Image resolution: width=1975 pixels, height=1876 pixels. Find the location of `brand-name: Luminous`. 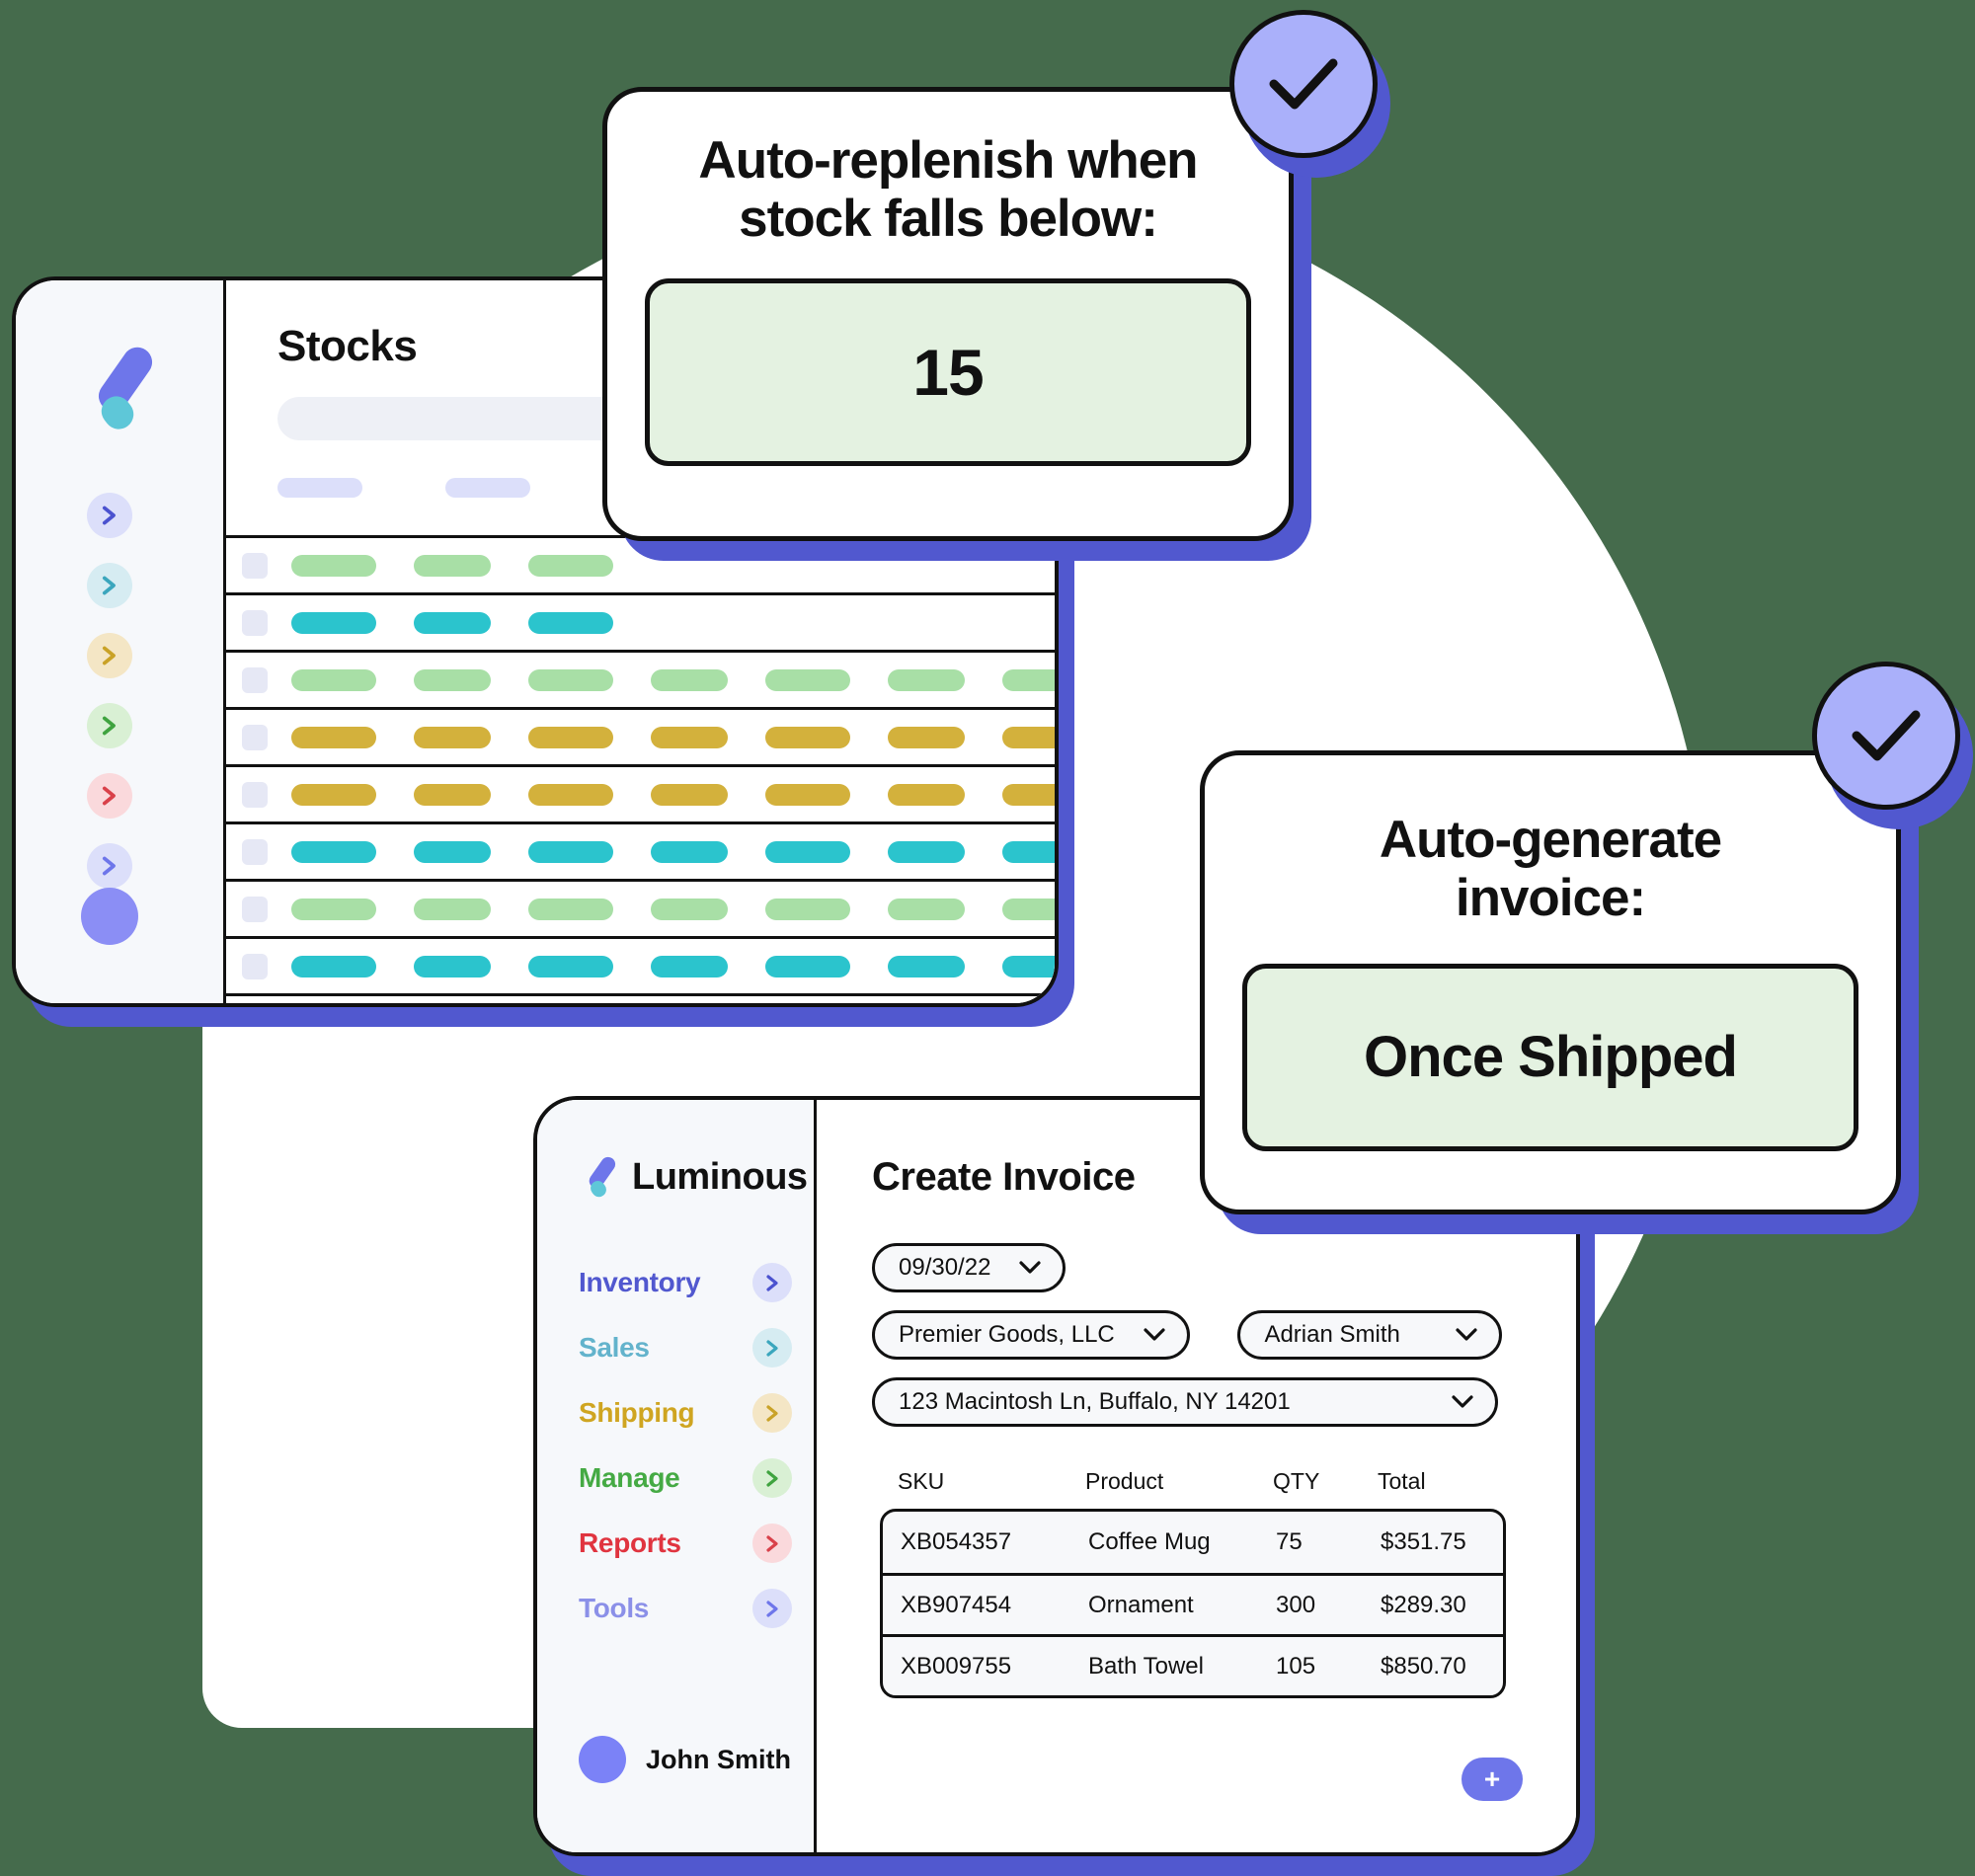

brand-name: Luminous is located at coordinates (720, 1176).